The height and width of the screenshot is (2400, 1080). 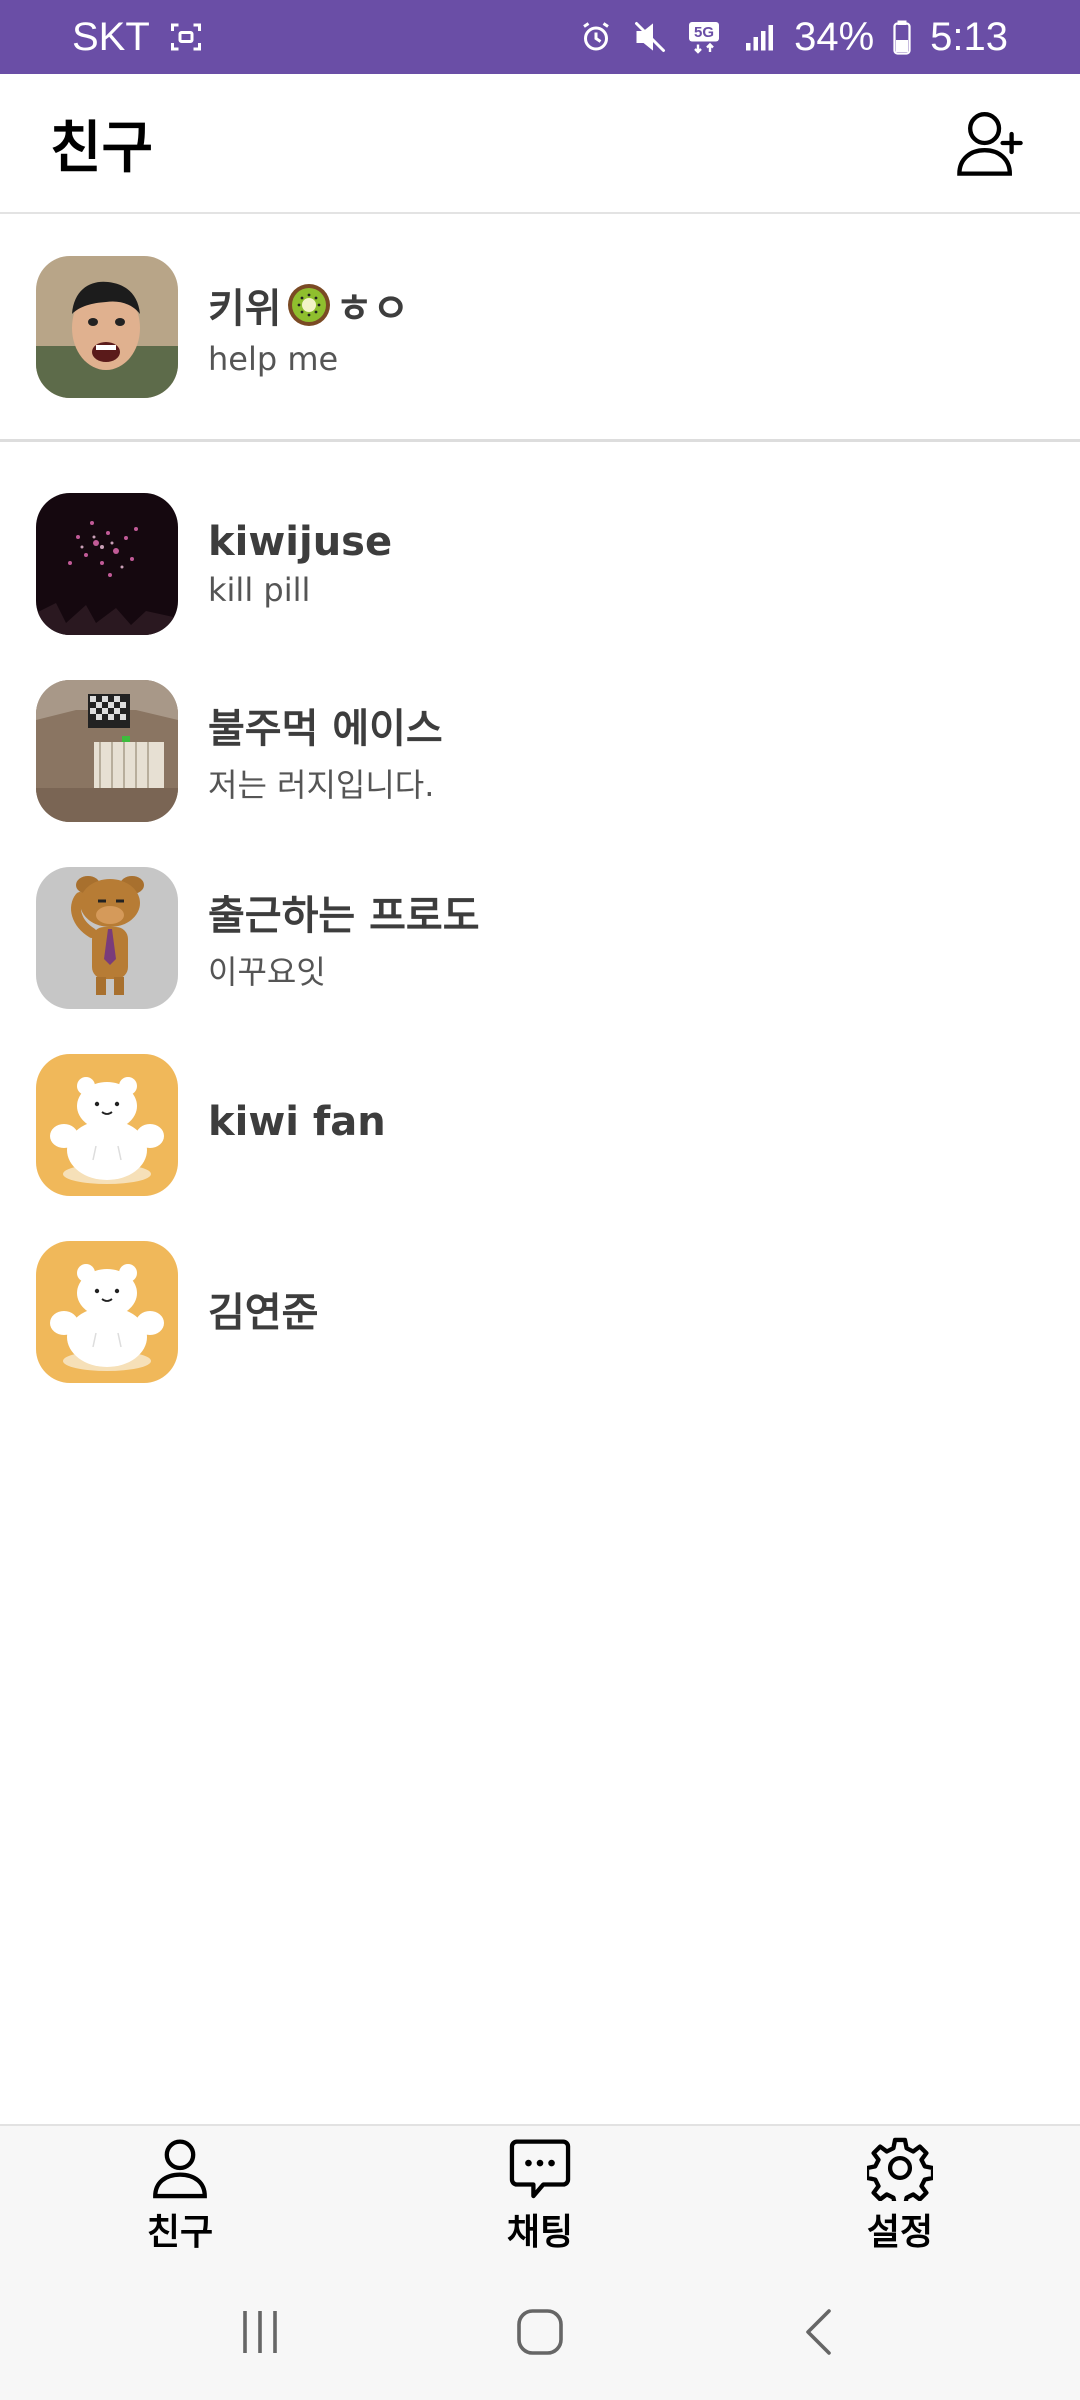 I want to click on nav-label-settings: 설정, so click(x=900, y=2232).